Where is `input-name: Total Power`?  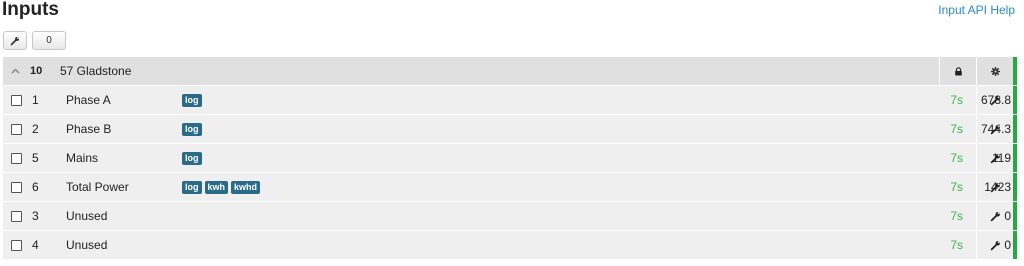
input-name: Total Power is located at coordinates (97, 187).